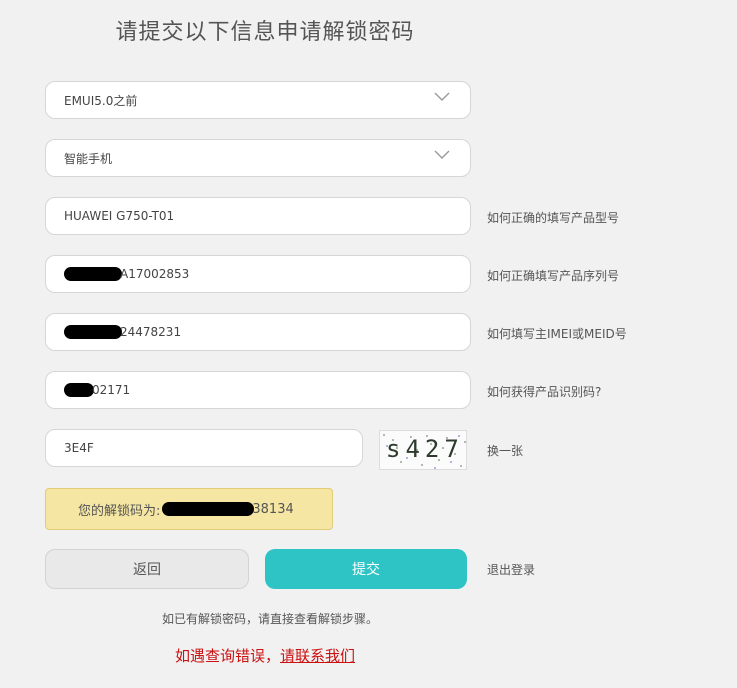  Describe the element at coordinates (317, 656) in the screenshot. I see `contact-us-link: 请联系我们` at that location.